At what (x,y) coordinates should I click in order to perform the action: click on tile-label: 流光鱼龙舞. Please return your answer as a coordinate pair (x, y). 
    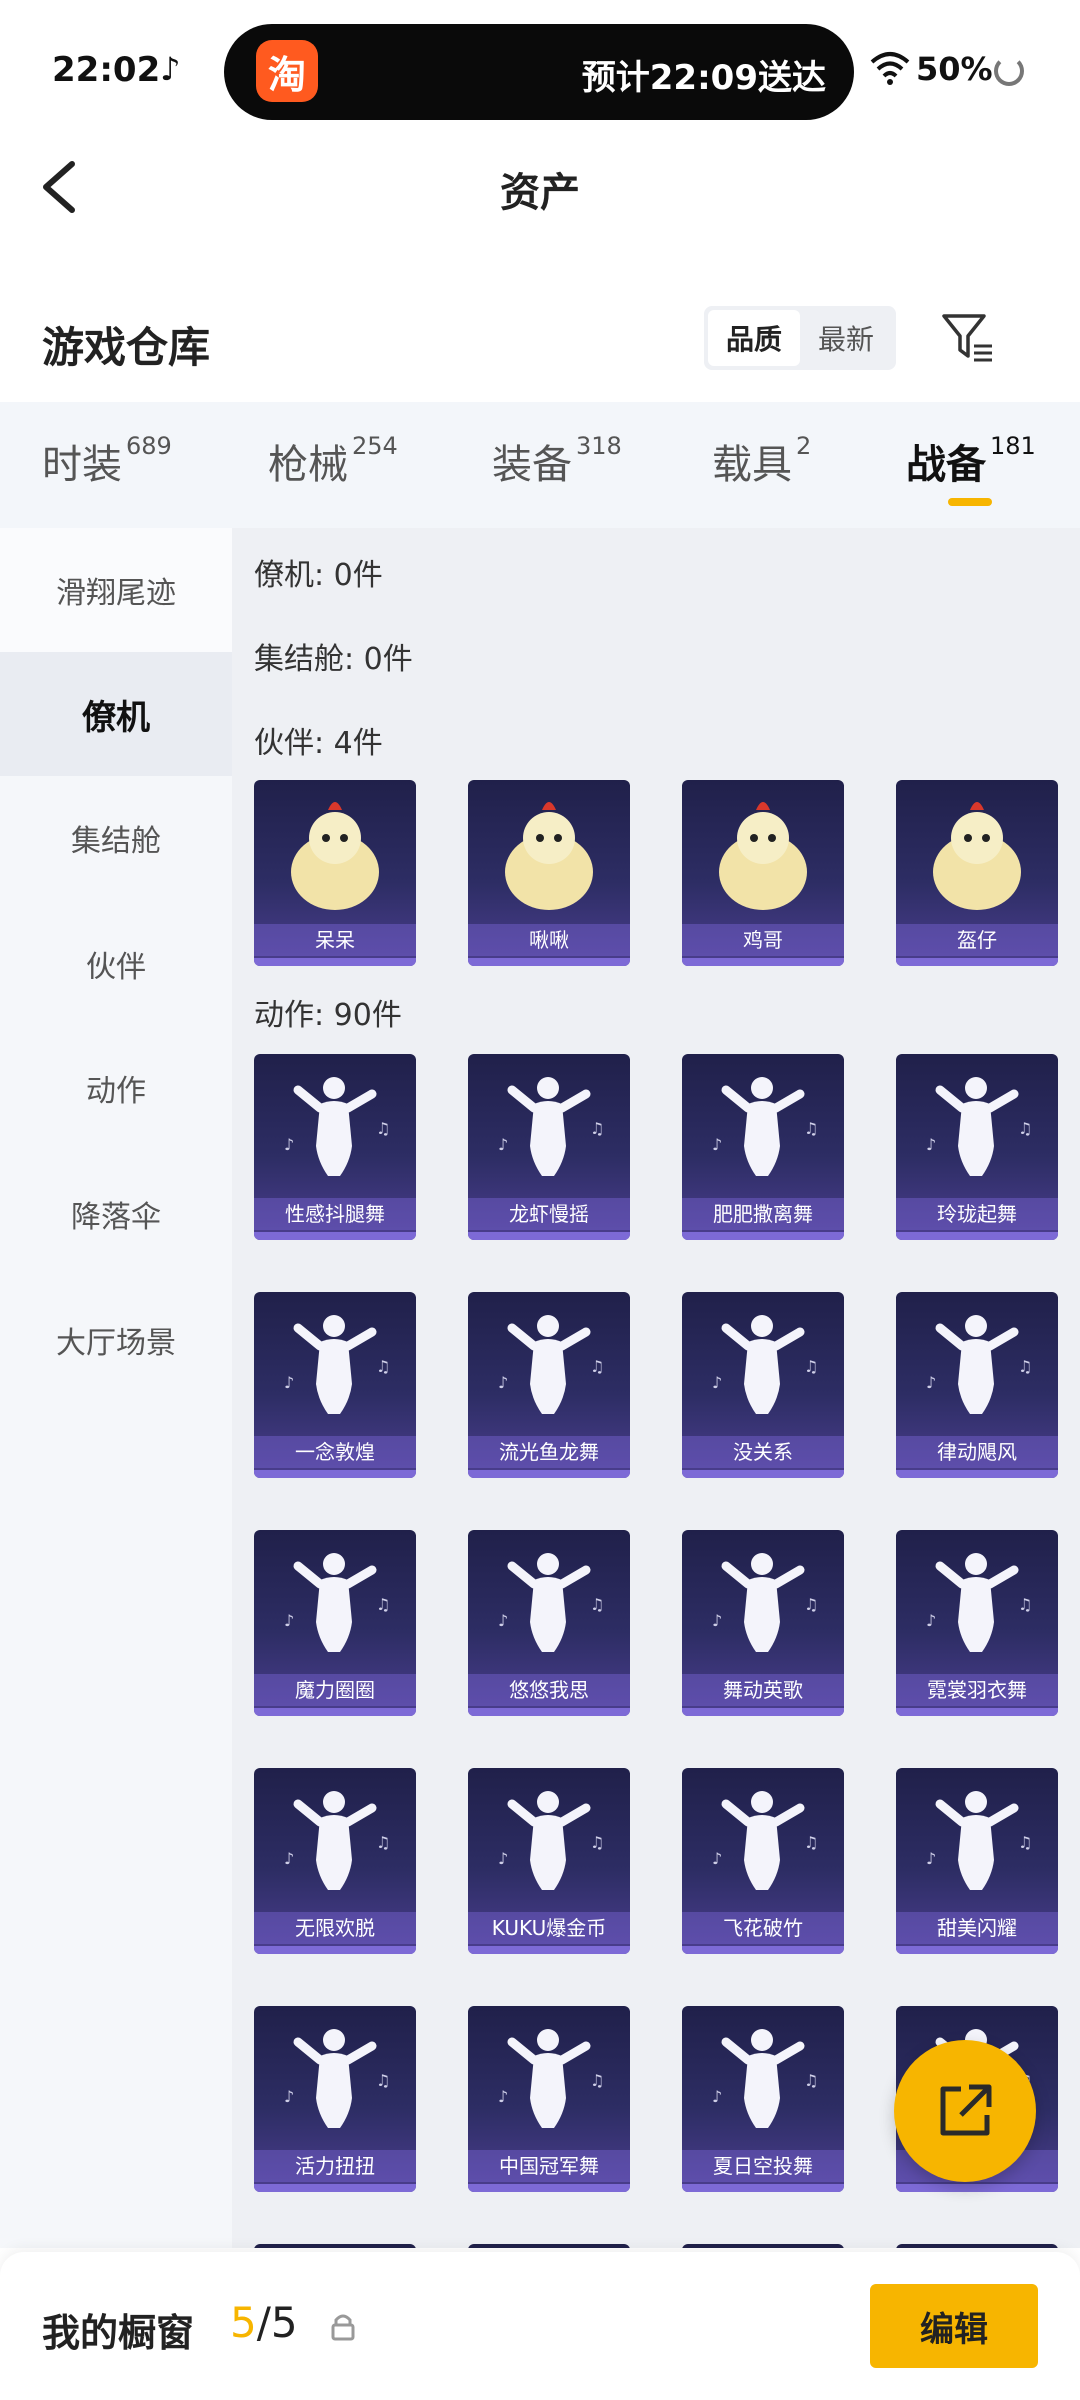
    Looking at the image, I should click on (549, 1452).